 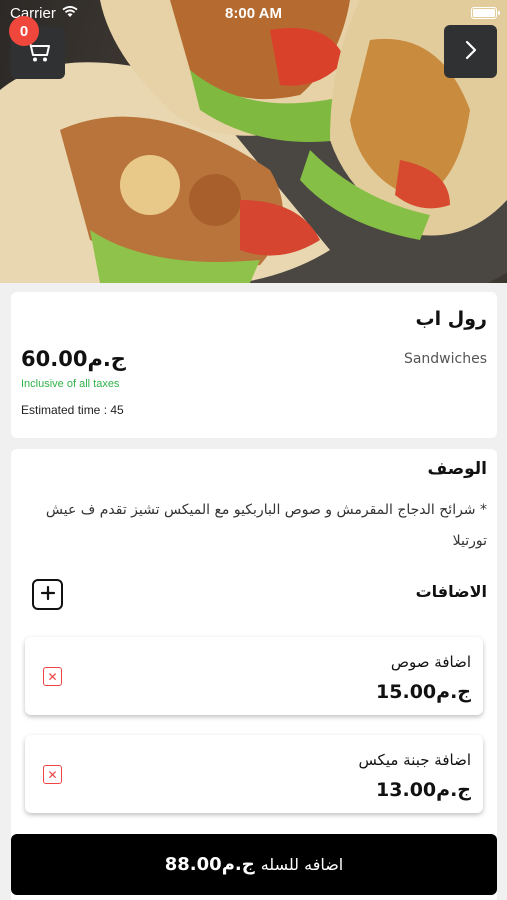 What do you see at coordinates (414, 760) in the screenshot?
I see `addon-name: اضافة جبنة ميكس` at bounding box center [414, 760].